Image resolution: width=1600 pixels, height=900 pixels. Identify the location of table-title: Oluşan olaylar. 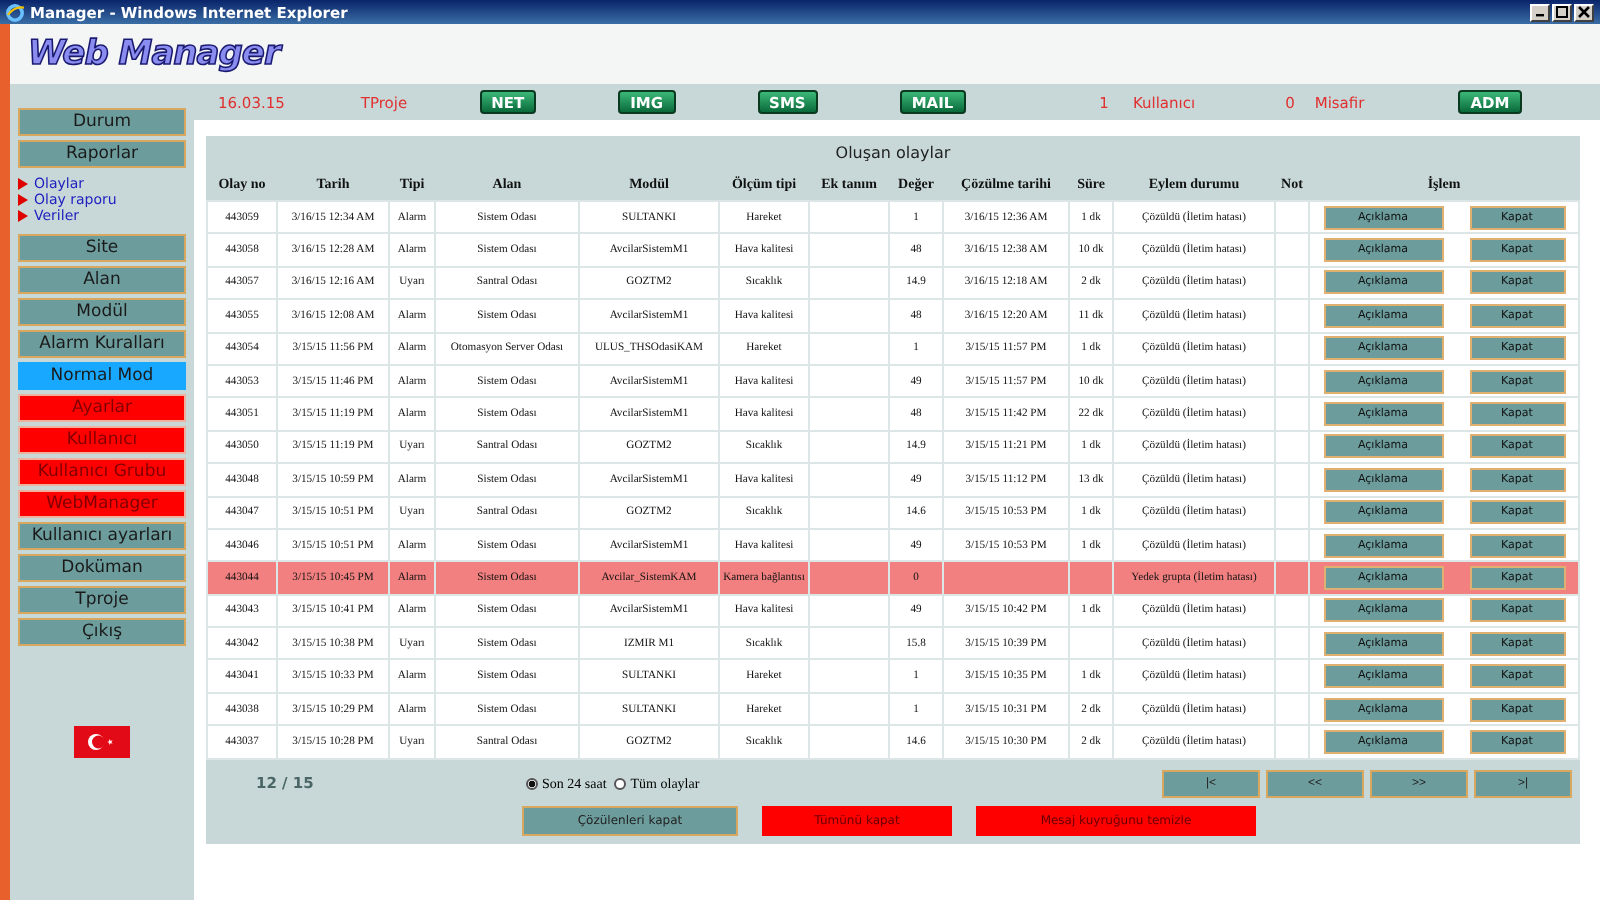
(893, 152).